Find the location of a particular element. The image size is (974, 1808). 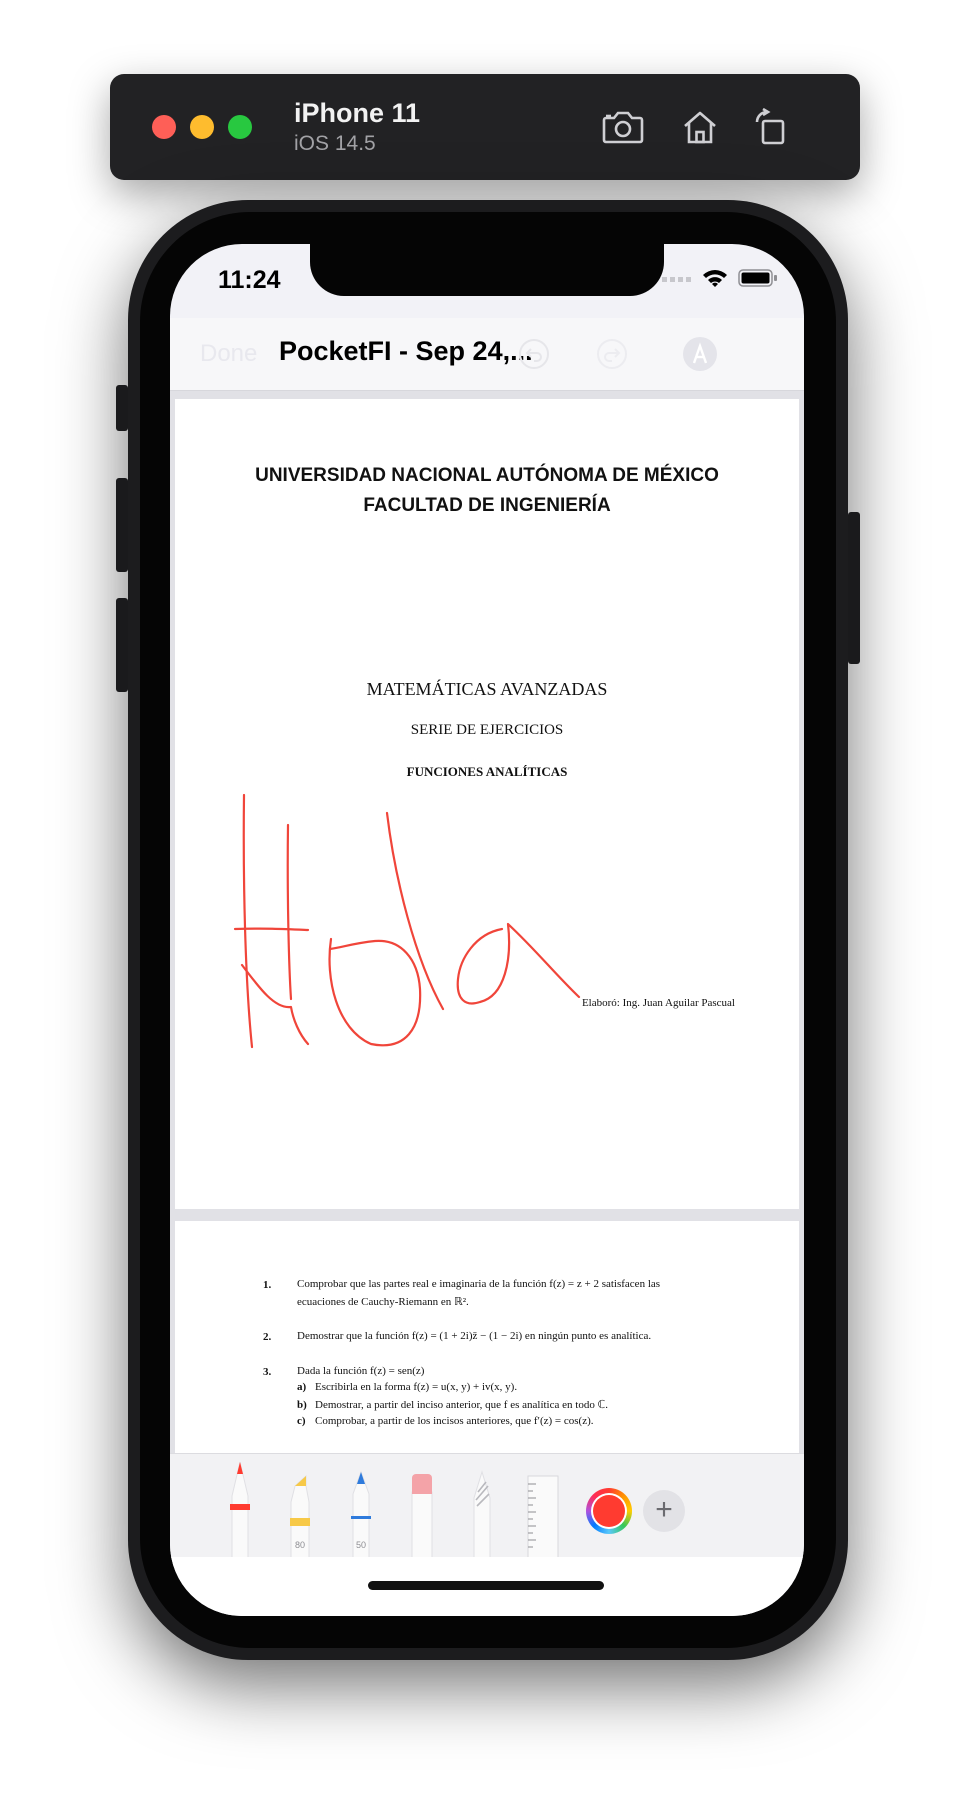

home-indicator is located at coordinates (486, 1585).